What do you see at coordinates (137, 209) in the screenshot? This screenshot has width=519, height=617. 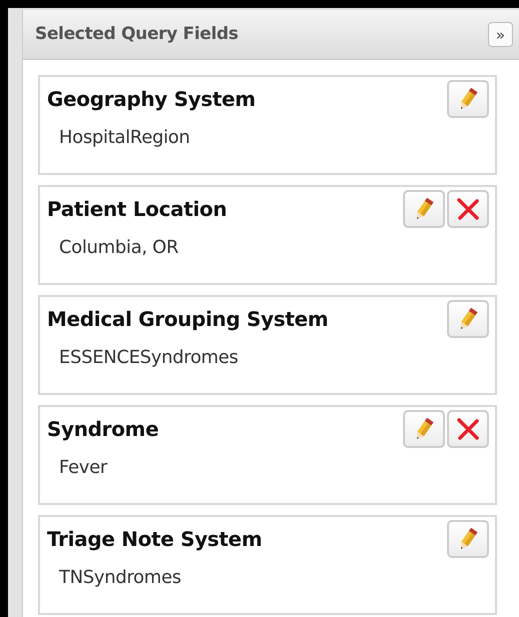 I see `field-title: Patient Location` at bounding box center [137, 209].